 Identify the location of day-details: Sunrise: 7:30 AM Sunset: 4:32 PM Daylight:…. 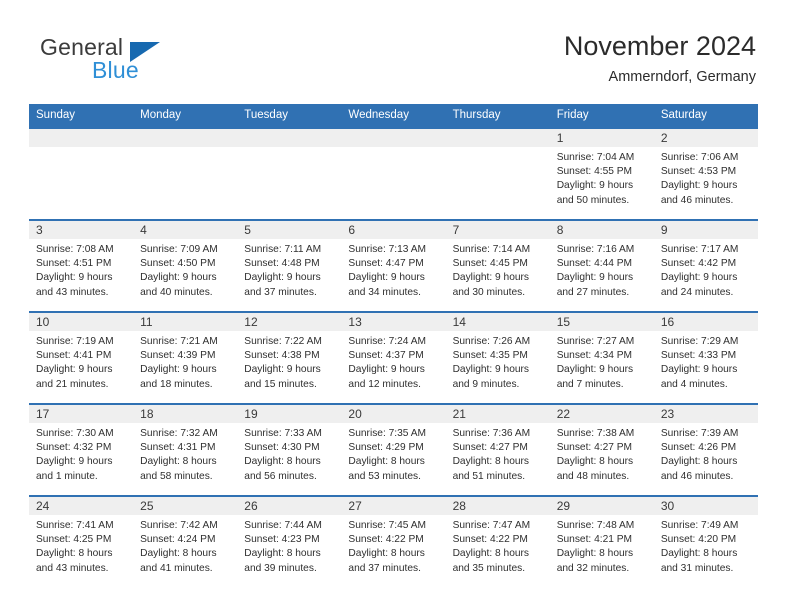
(81, 453).